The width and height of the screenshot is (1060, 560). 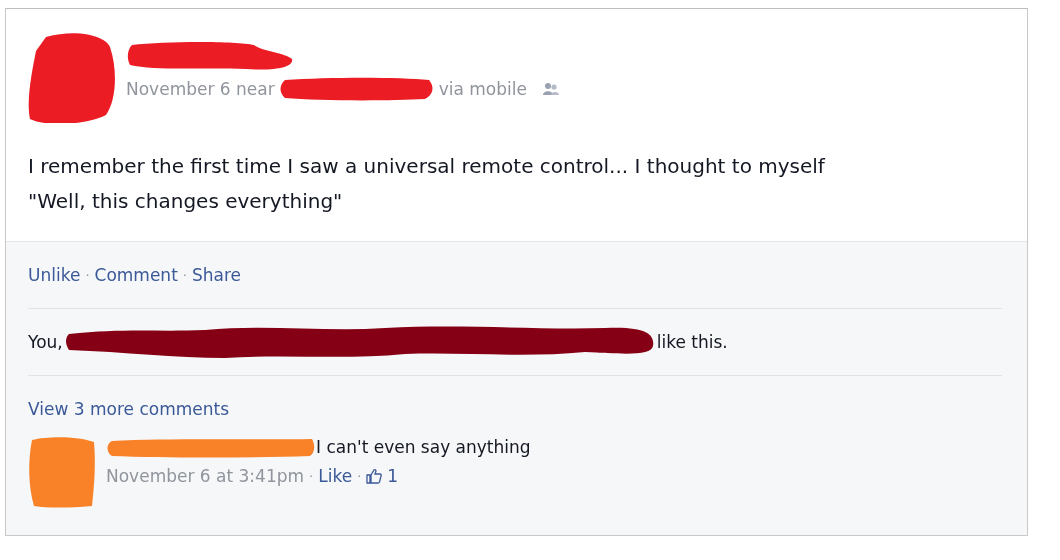 What do you see at coordinates (692, 342) in the screenshot?
I see `likes-text: like this.` at bounding box center [692, 342].